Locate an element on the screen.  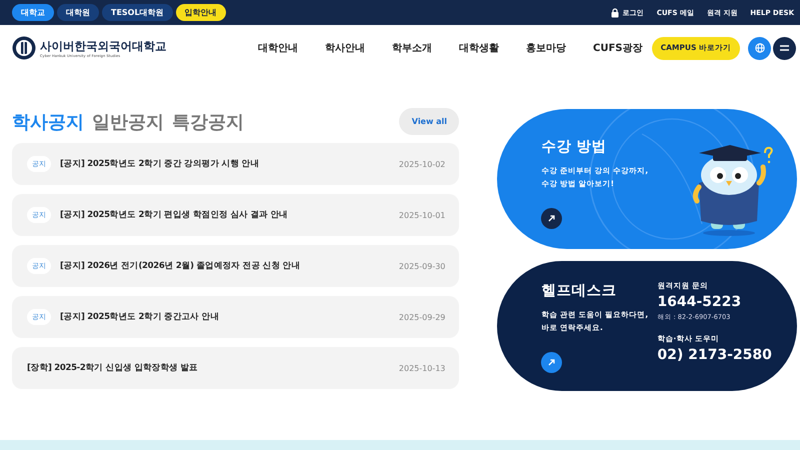
notice-title: [공지] 2025학년도 2학기 중간고사 안내 is located at coordinates (139, 317).